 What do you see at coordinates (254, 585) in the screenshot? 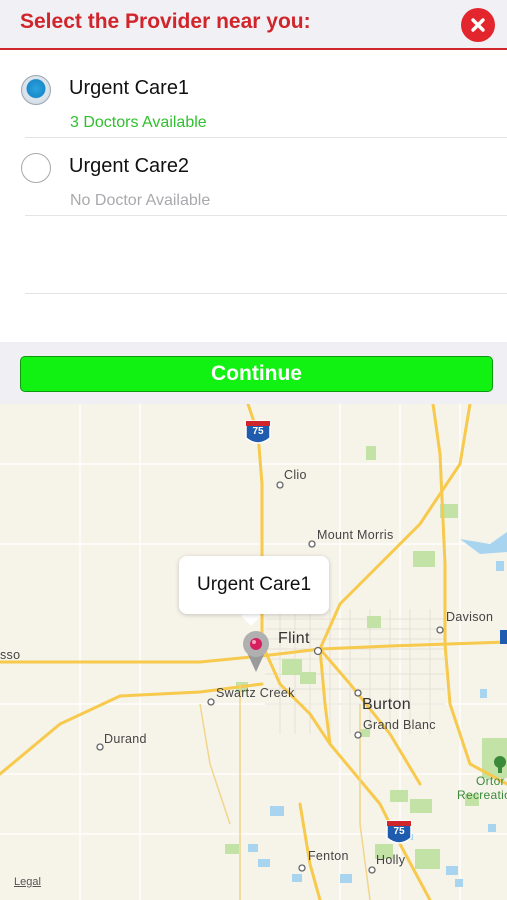
I see `map-callout: Urgent Care1` at bounding box center [254, 585].